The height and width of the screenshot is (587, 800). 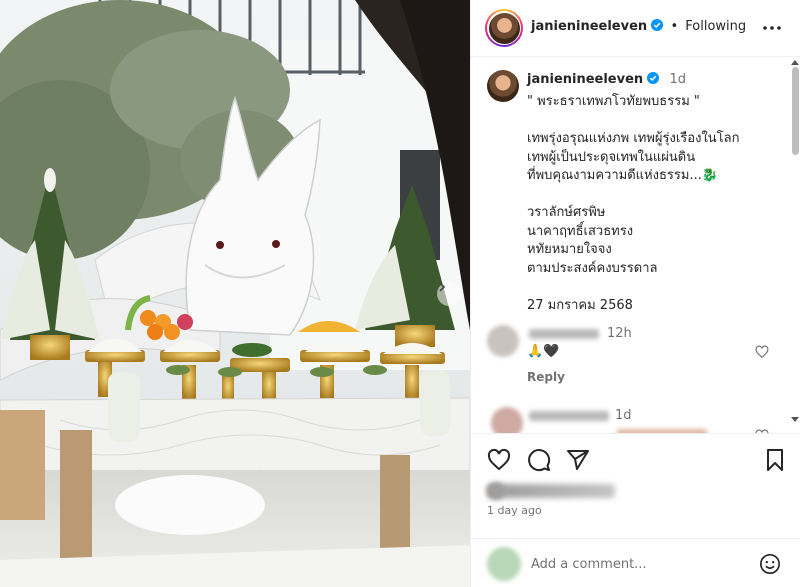 What do you see at coordinates (546, 377) in the screenshot?
I see `reply-button: Reply` at bounding box center [546, 377].